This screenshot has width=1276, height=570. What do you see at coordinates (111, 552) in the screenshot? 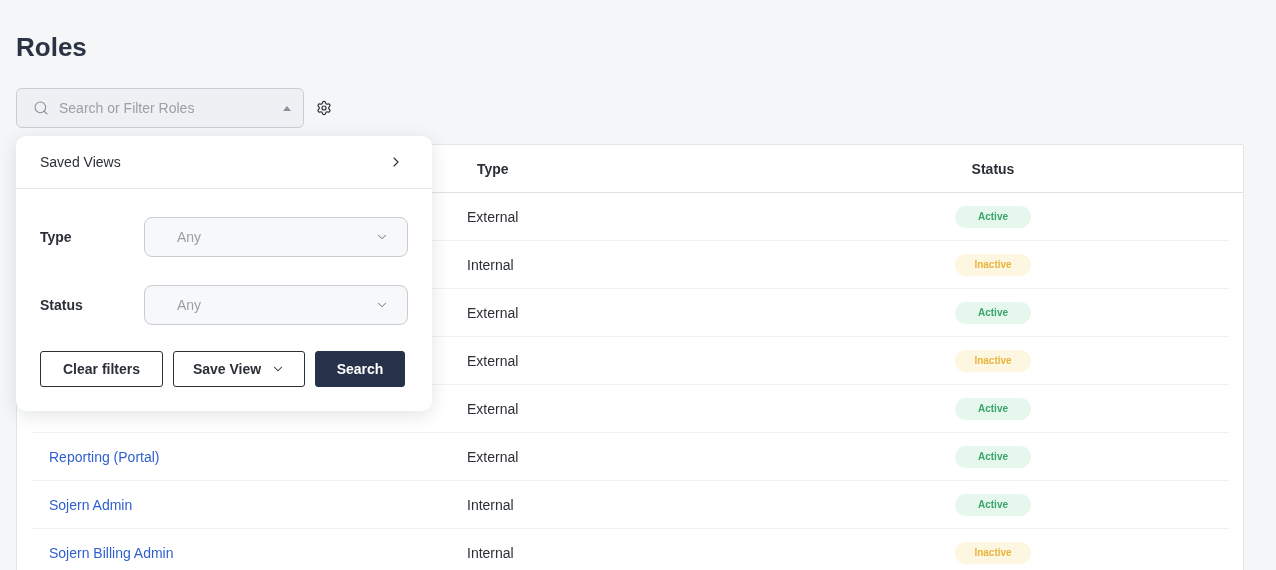
I see `role-link: Sojern Billing Admin` at bounding box center [111, 552].